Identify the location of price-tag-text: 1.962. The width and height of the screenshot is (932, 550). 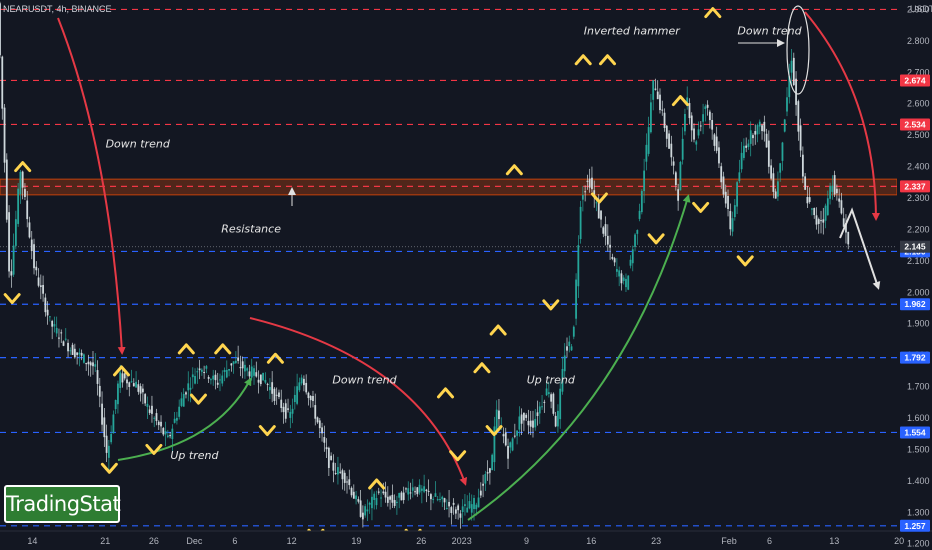
(915, 304).